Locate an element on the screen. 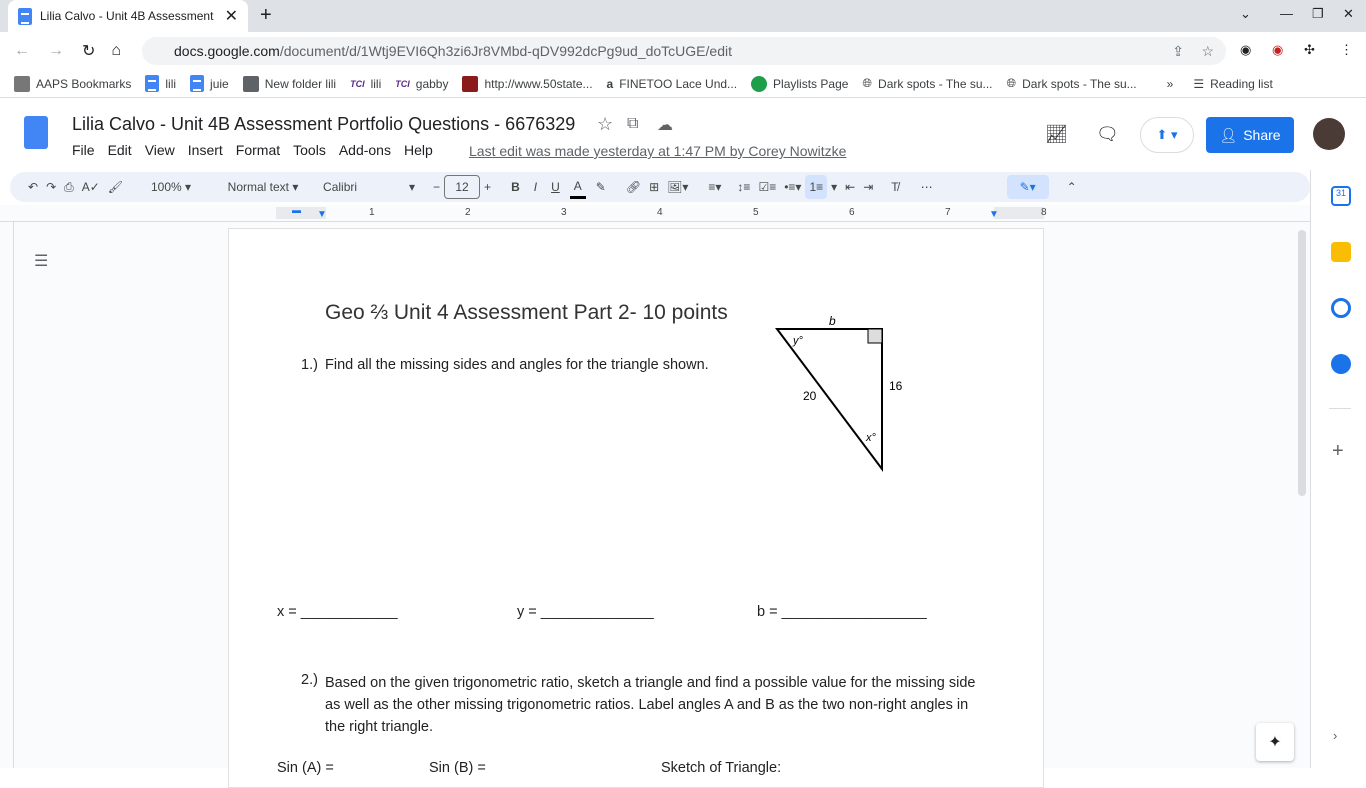 The width and height of the screenshot is (1366, 788). bookmark-item: TCI lili is located at coordinates (365, 84).